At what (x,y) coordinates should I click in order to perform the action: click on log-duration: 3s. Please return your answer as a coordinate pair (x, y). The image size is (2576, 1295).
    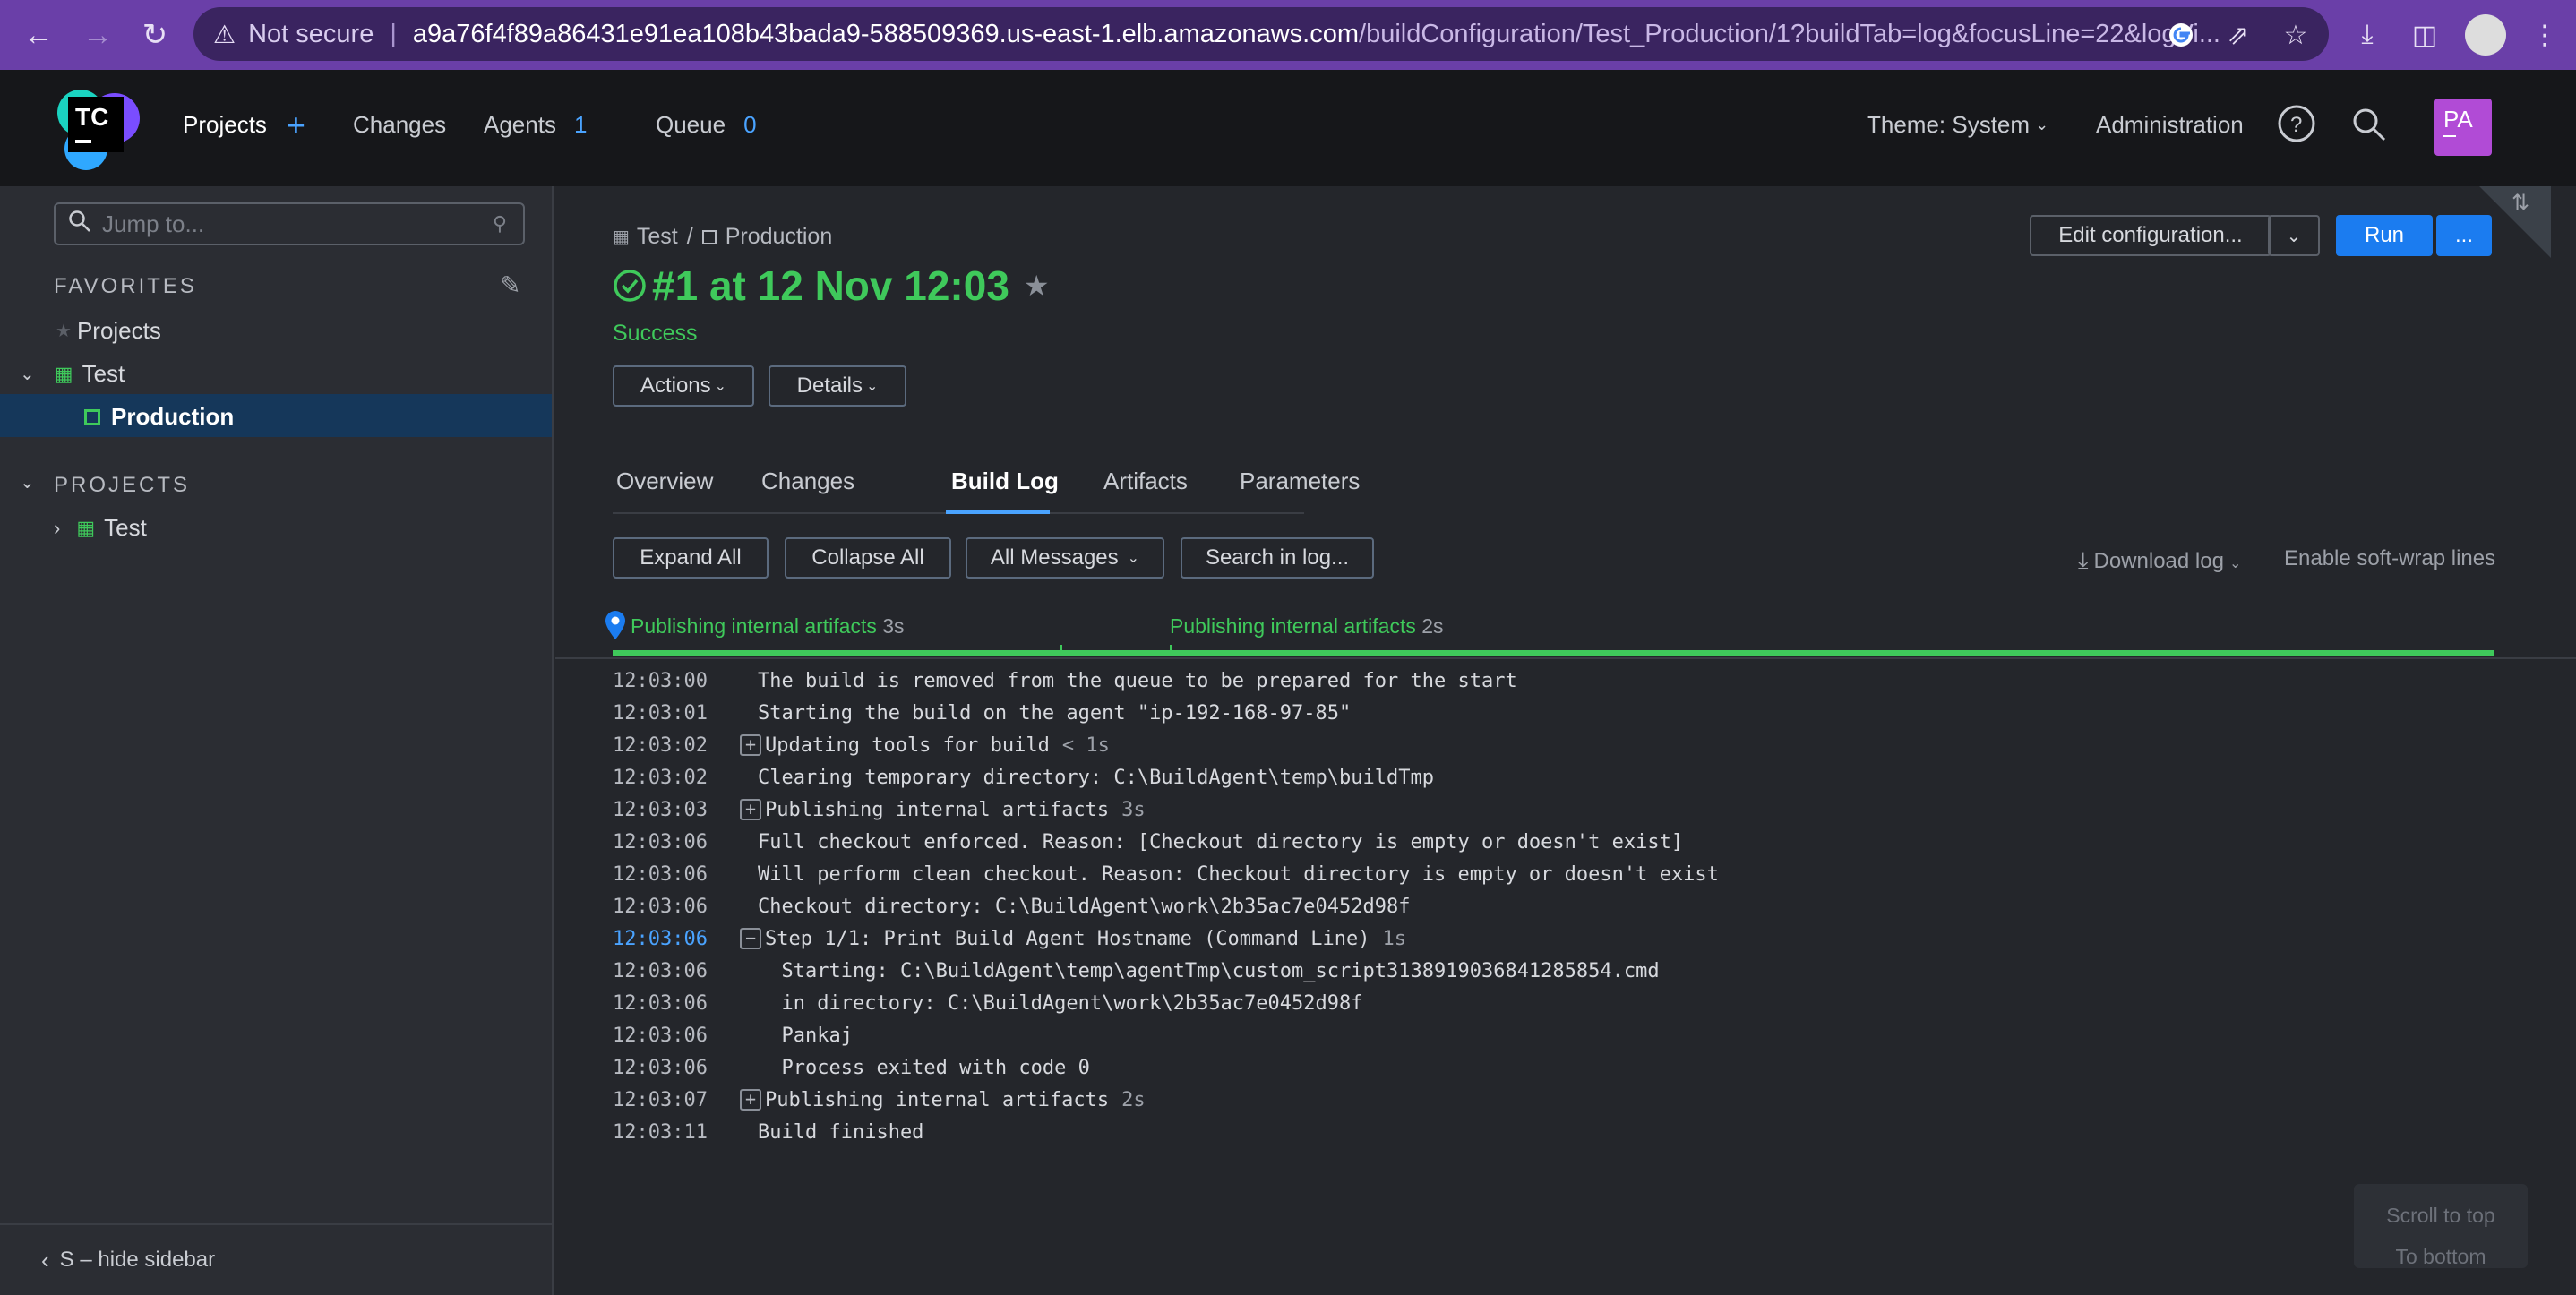
    Looking at the image, I should click on (1133, 809).